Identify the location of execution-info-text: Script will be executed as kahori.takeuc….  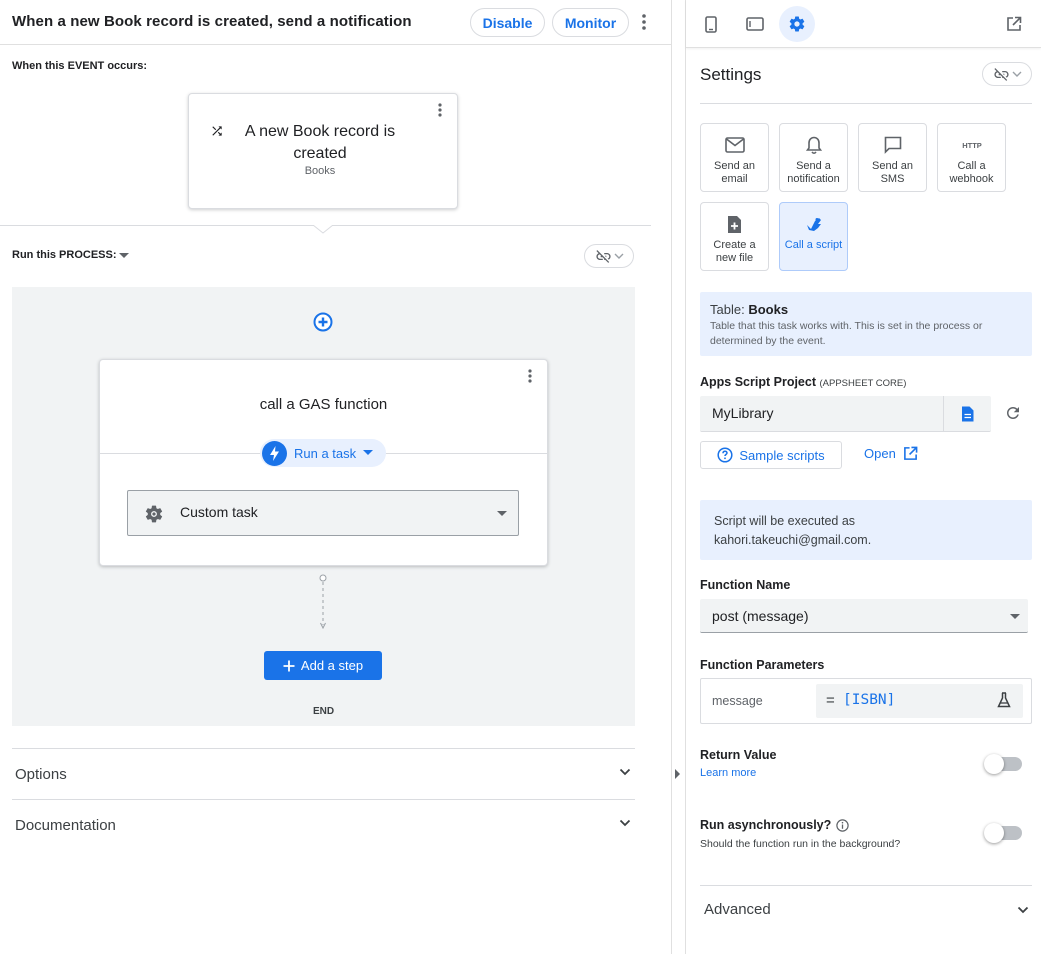
(793, 530).